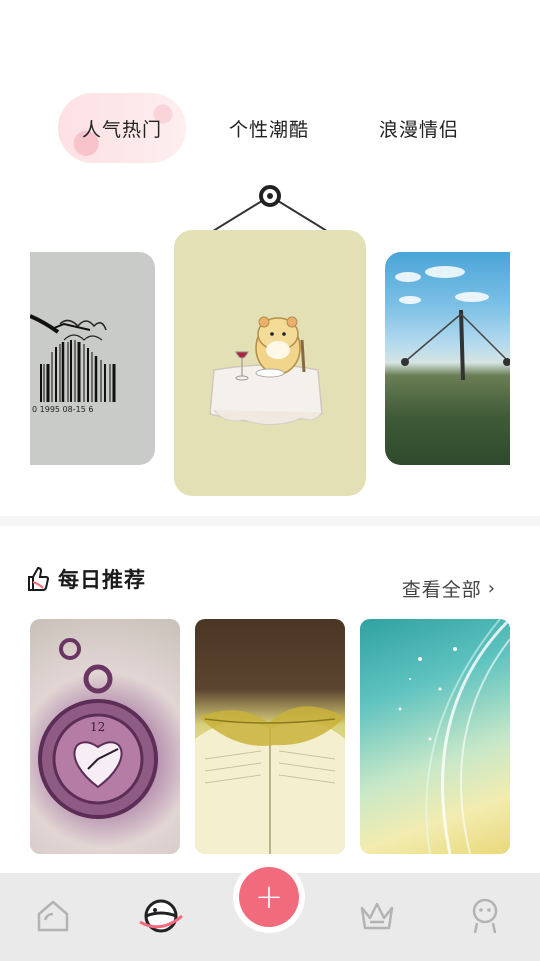  What do you see at coordinates (270, 521) in the screenshot?
I see `section-divider` at bounding box center [270, 521].